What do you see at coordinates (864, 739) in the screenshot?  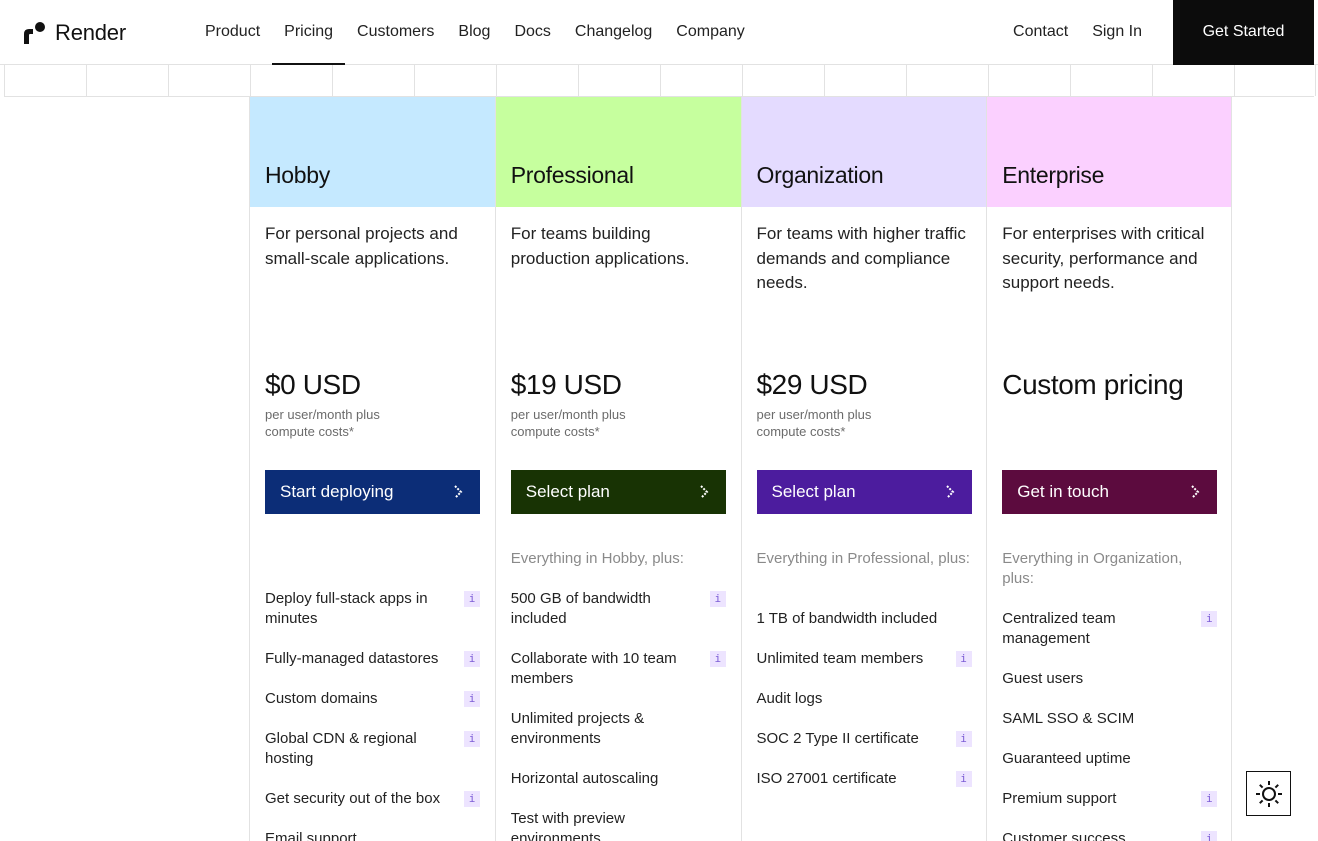 I see `feature-item: SOC 2 Type II certificate i` at bounding box center [864, 739].